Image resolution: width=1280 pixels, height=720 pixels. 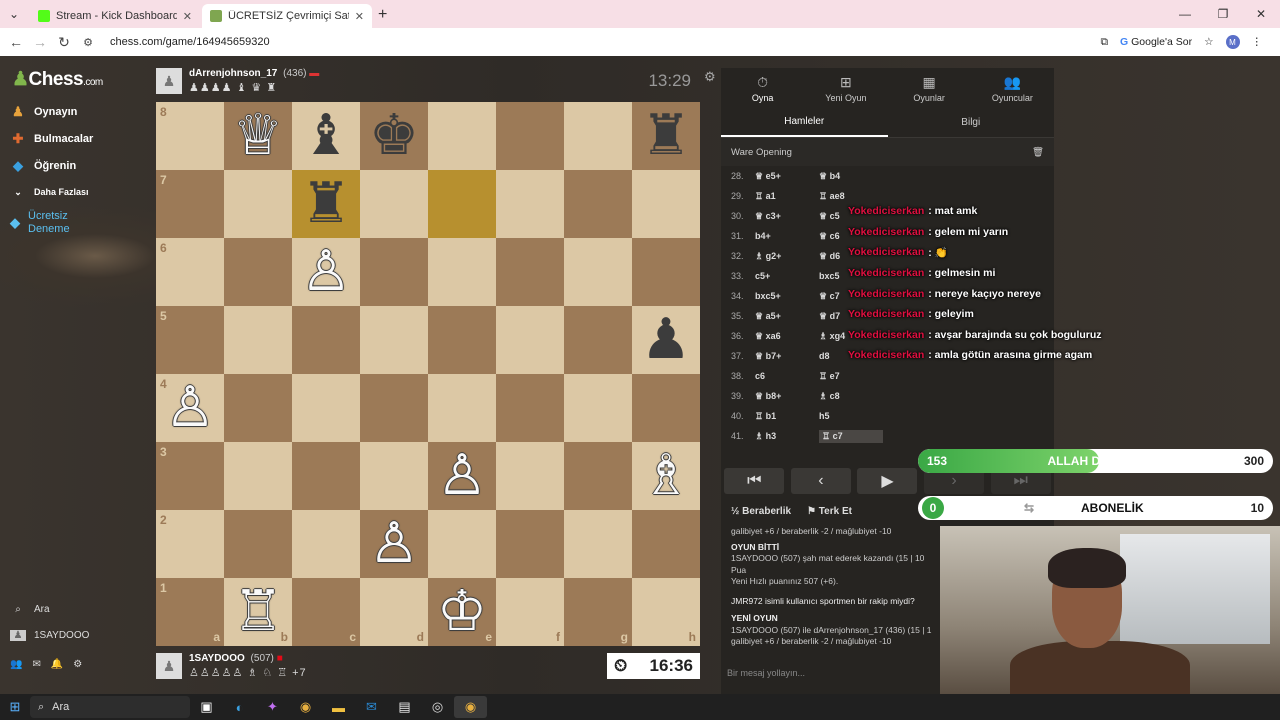 What do you see at coordinates (394, 408) in the screenshot?
I see `square-d4` at bounding box center [394, 408].